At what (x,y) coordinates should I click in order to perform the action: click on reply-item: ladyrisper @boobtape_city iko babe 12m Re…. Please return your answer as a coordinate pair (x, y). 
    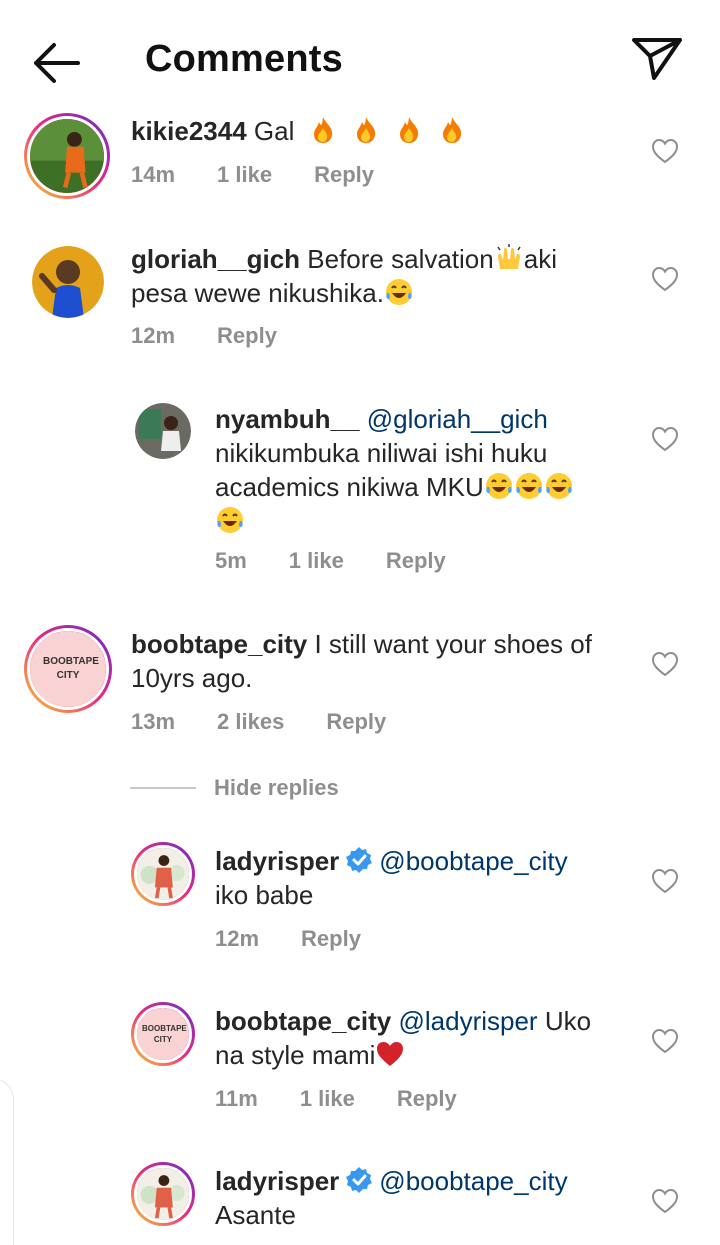
    Looking at the image, I should click on (360, 902).